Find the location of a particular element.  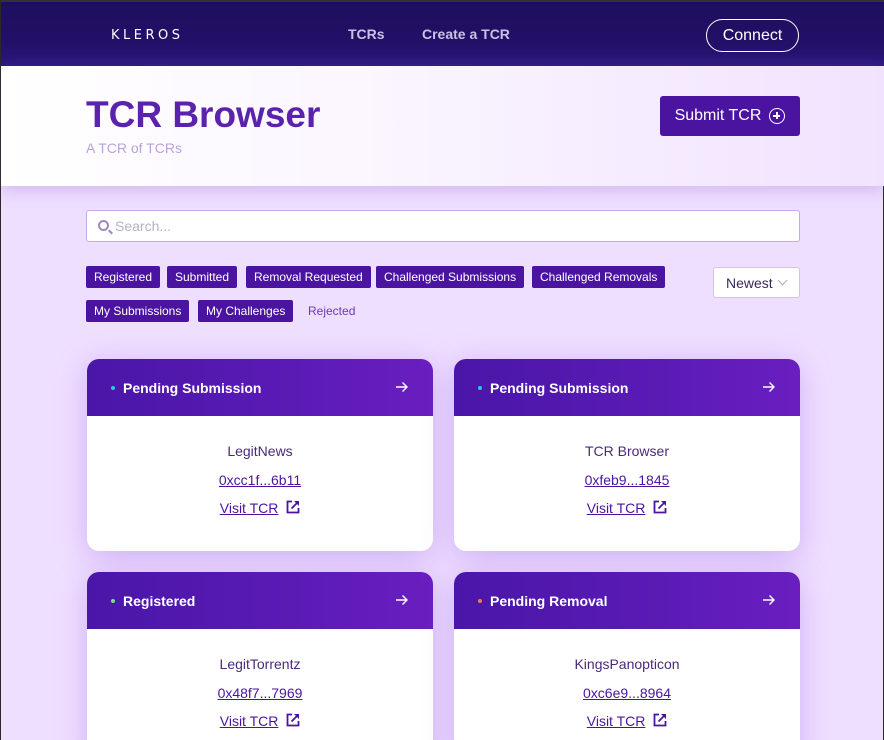

status-label: Pending Removal is located at coordinates (549, 601).